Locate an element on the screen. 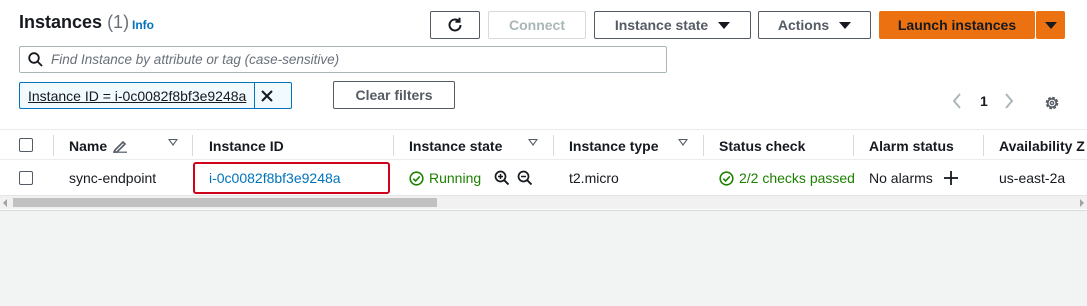 The width and height of the screenshot is (1087, 306). column-label: Availability Z is located at coordinates (1042, 145).